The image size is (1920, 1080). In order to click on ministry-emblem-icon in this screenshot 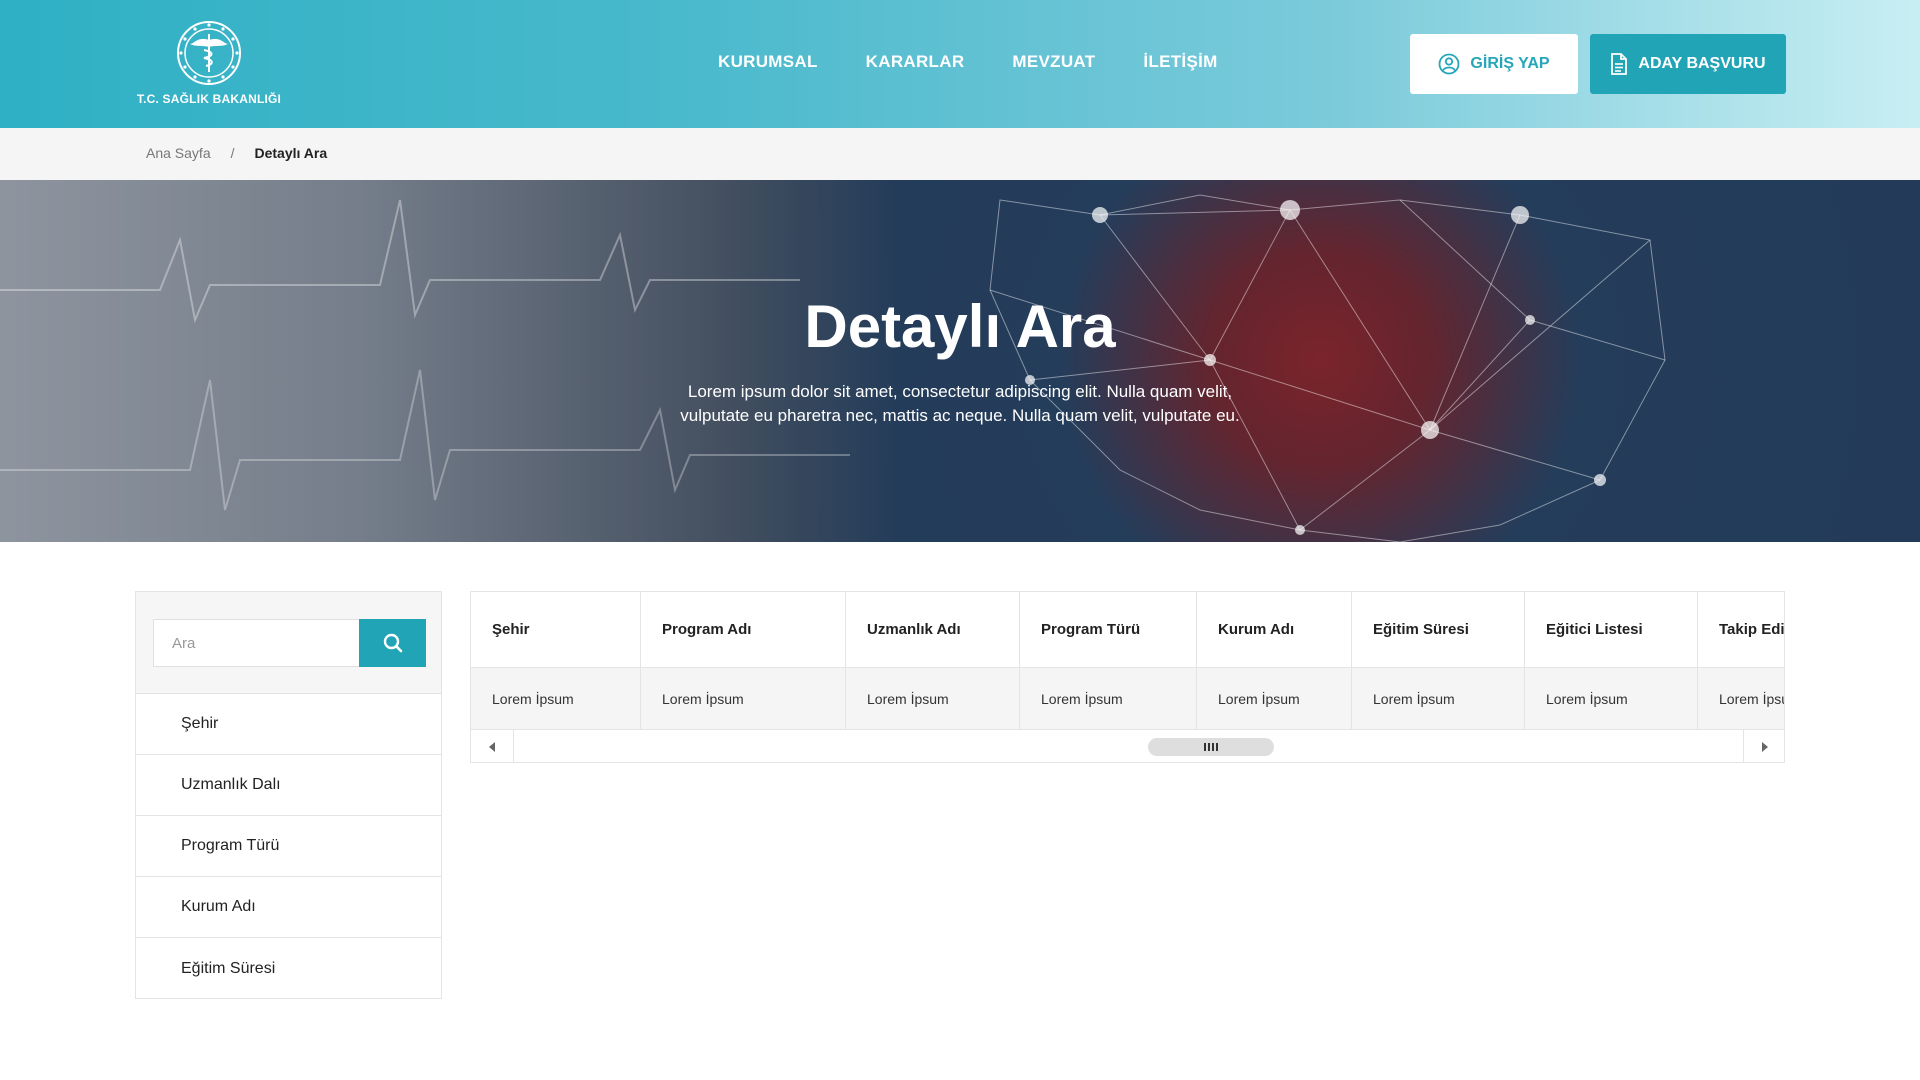, I will do `click(209, 53)`.